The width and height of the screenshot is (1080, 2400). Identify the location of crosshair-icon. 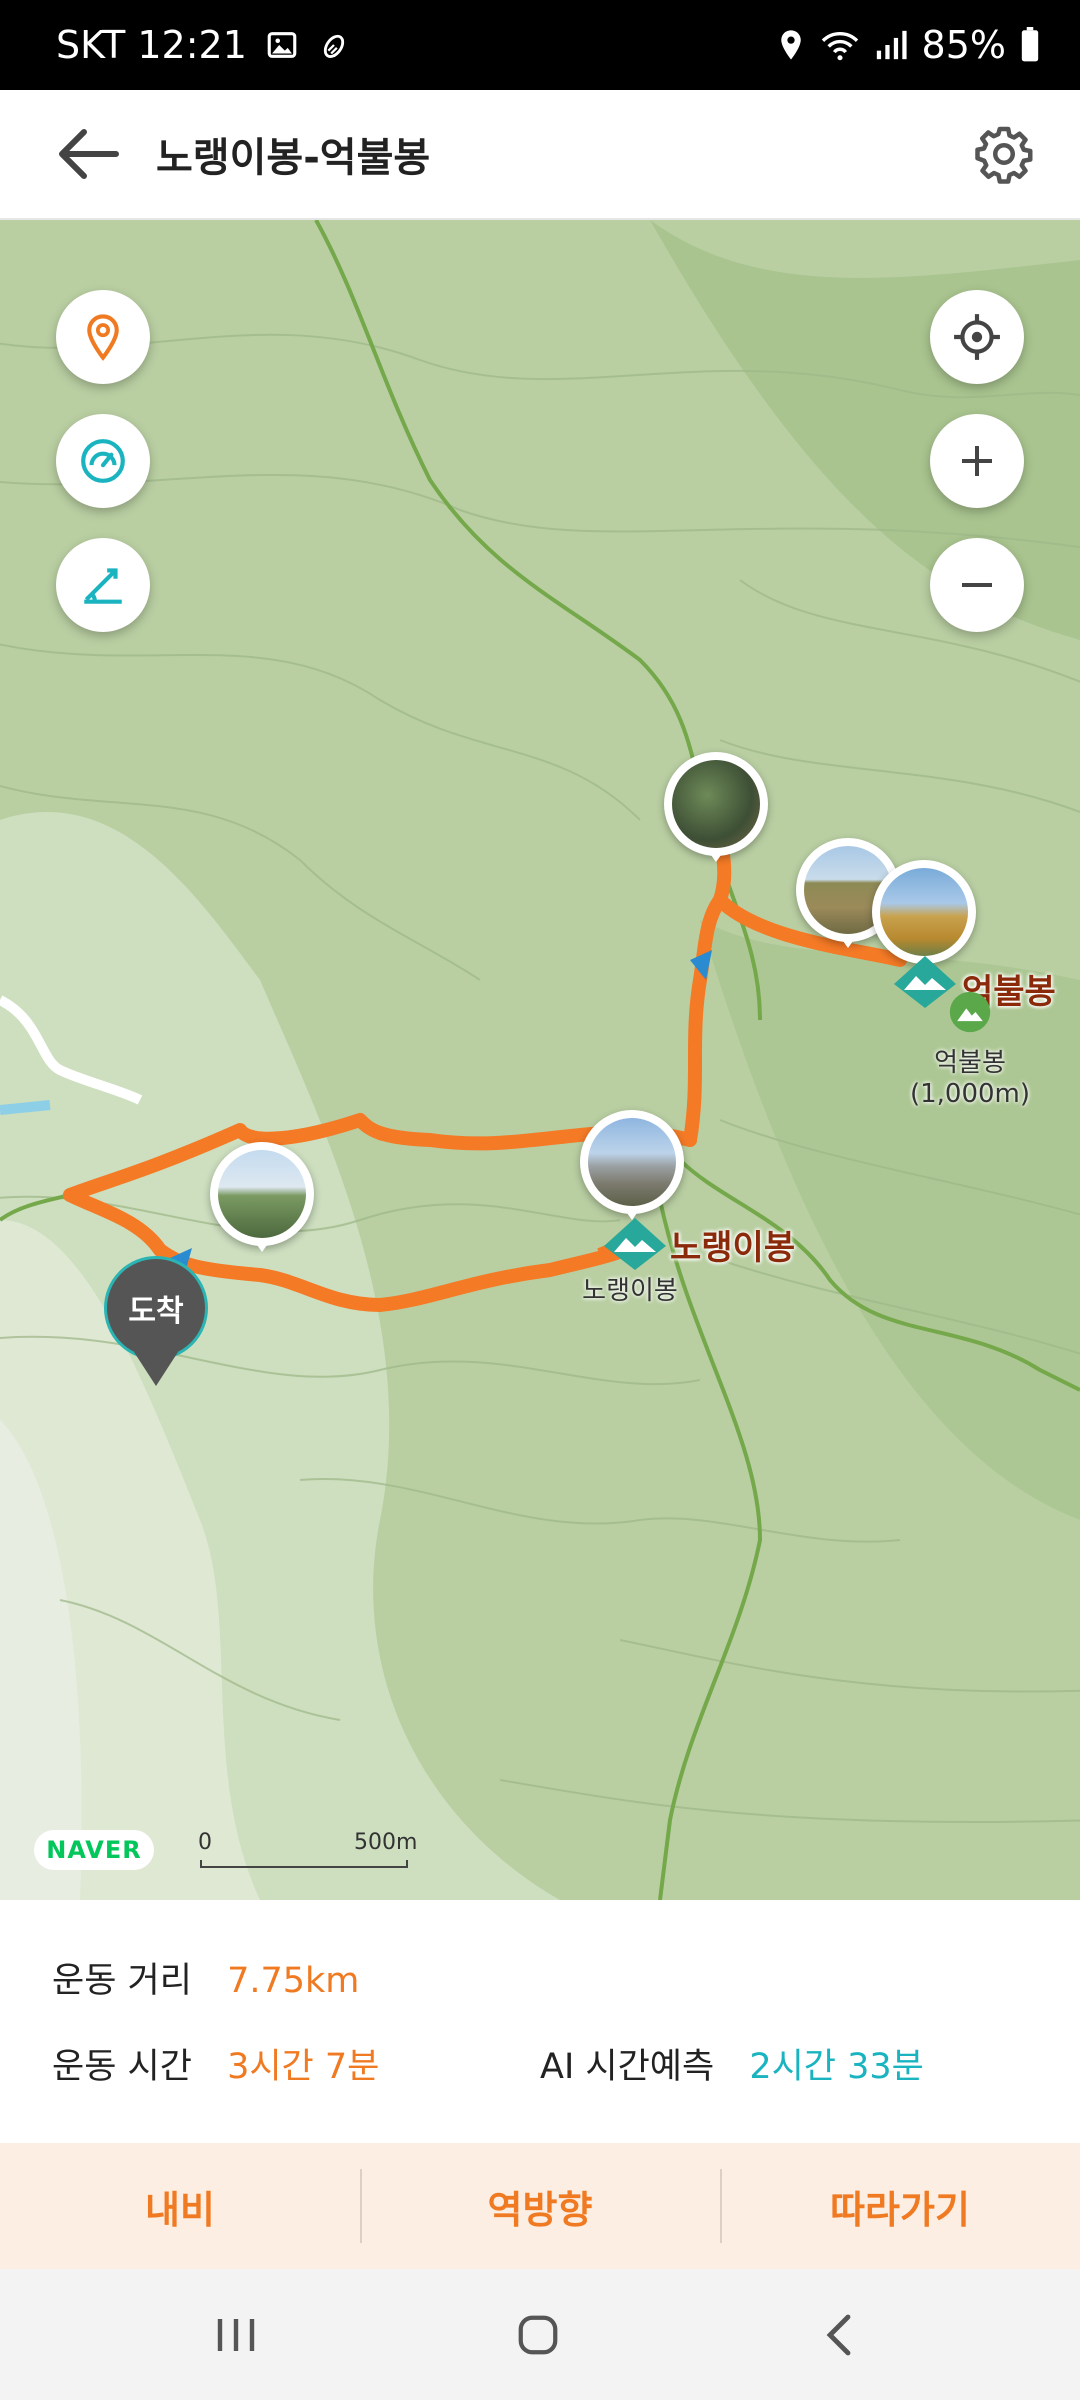
(977, 337).